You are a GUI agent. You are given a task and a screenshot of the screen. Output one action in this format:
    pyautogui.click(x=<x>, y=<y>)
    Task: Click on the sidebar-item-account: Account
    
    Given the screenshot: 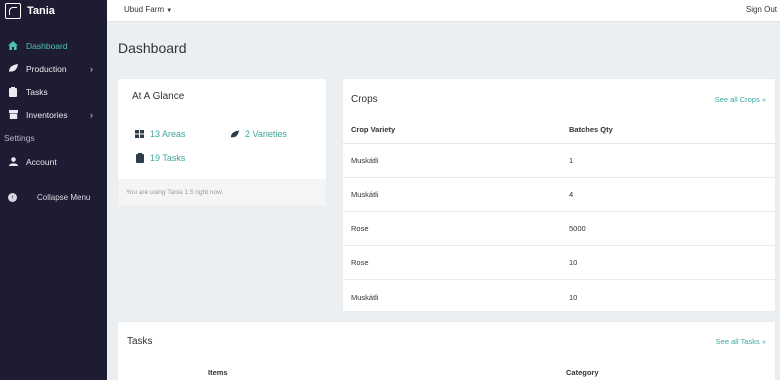 What is the action you would take?
    pyautogui.click(x=53, y=161)
    